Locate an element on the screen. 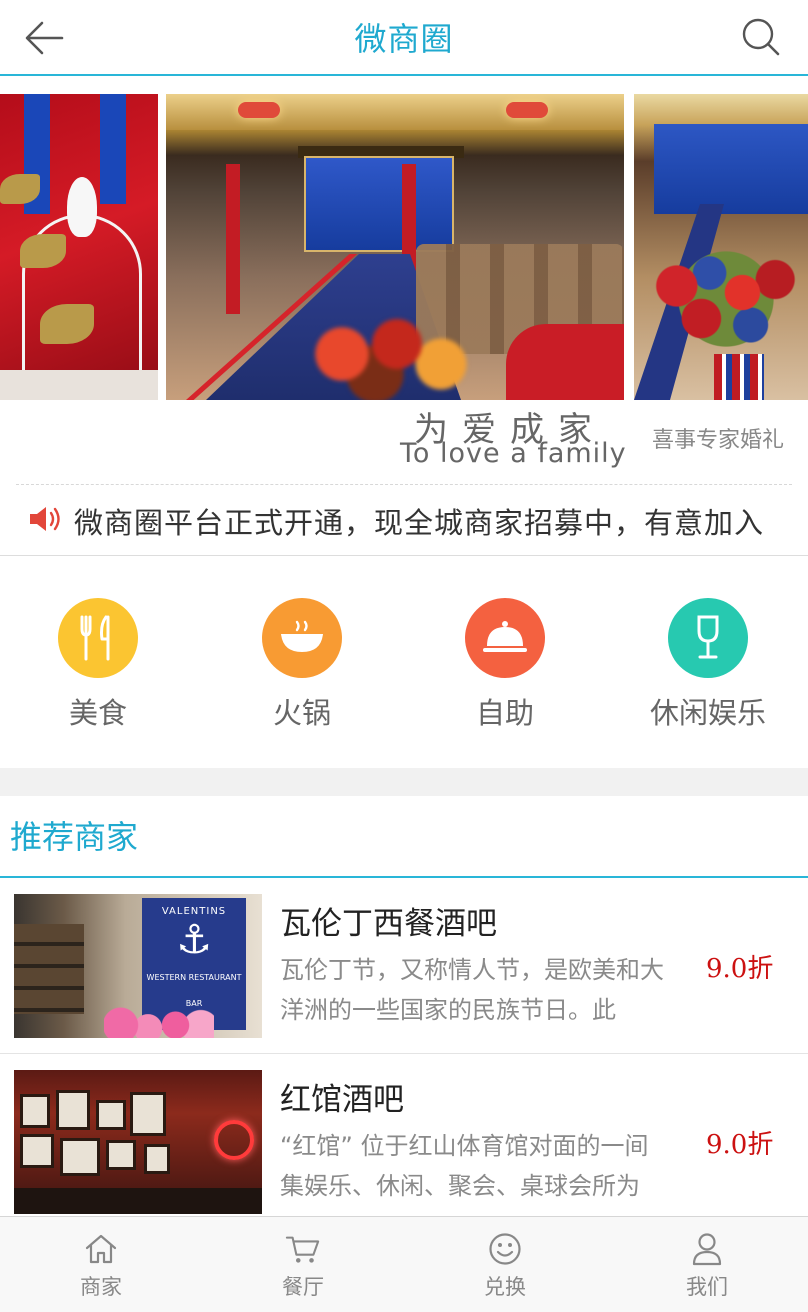  section-title: 推荐商家 is located at coordinates (74, 837).